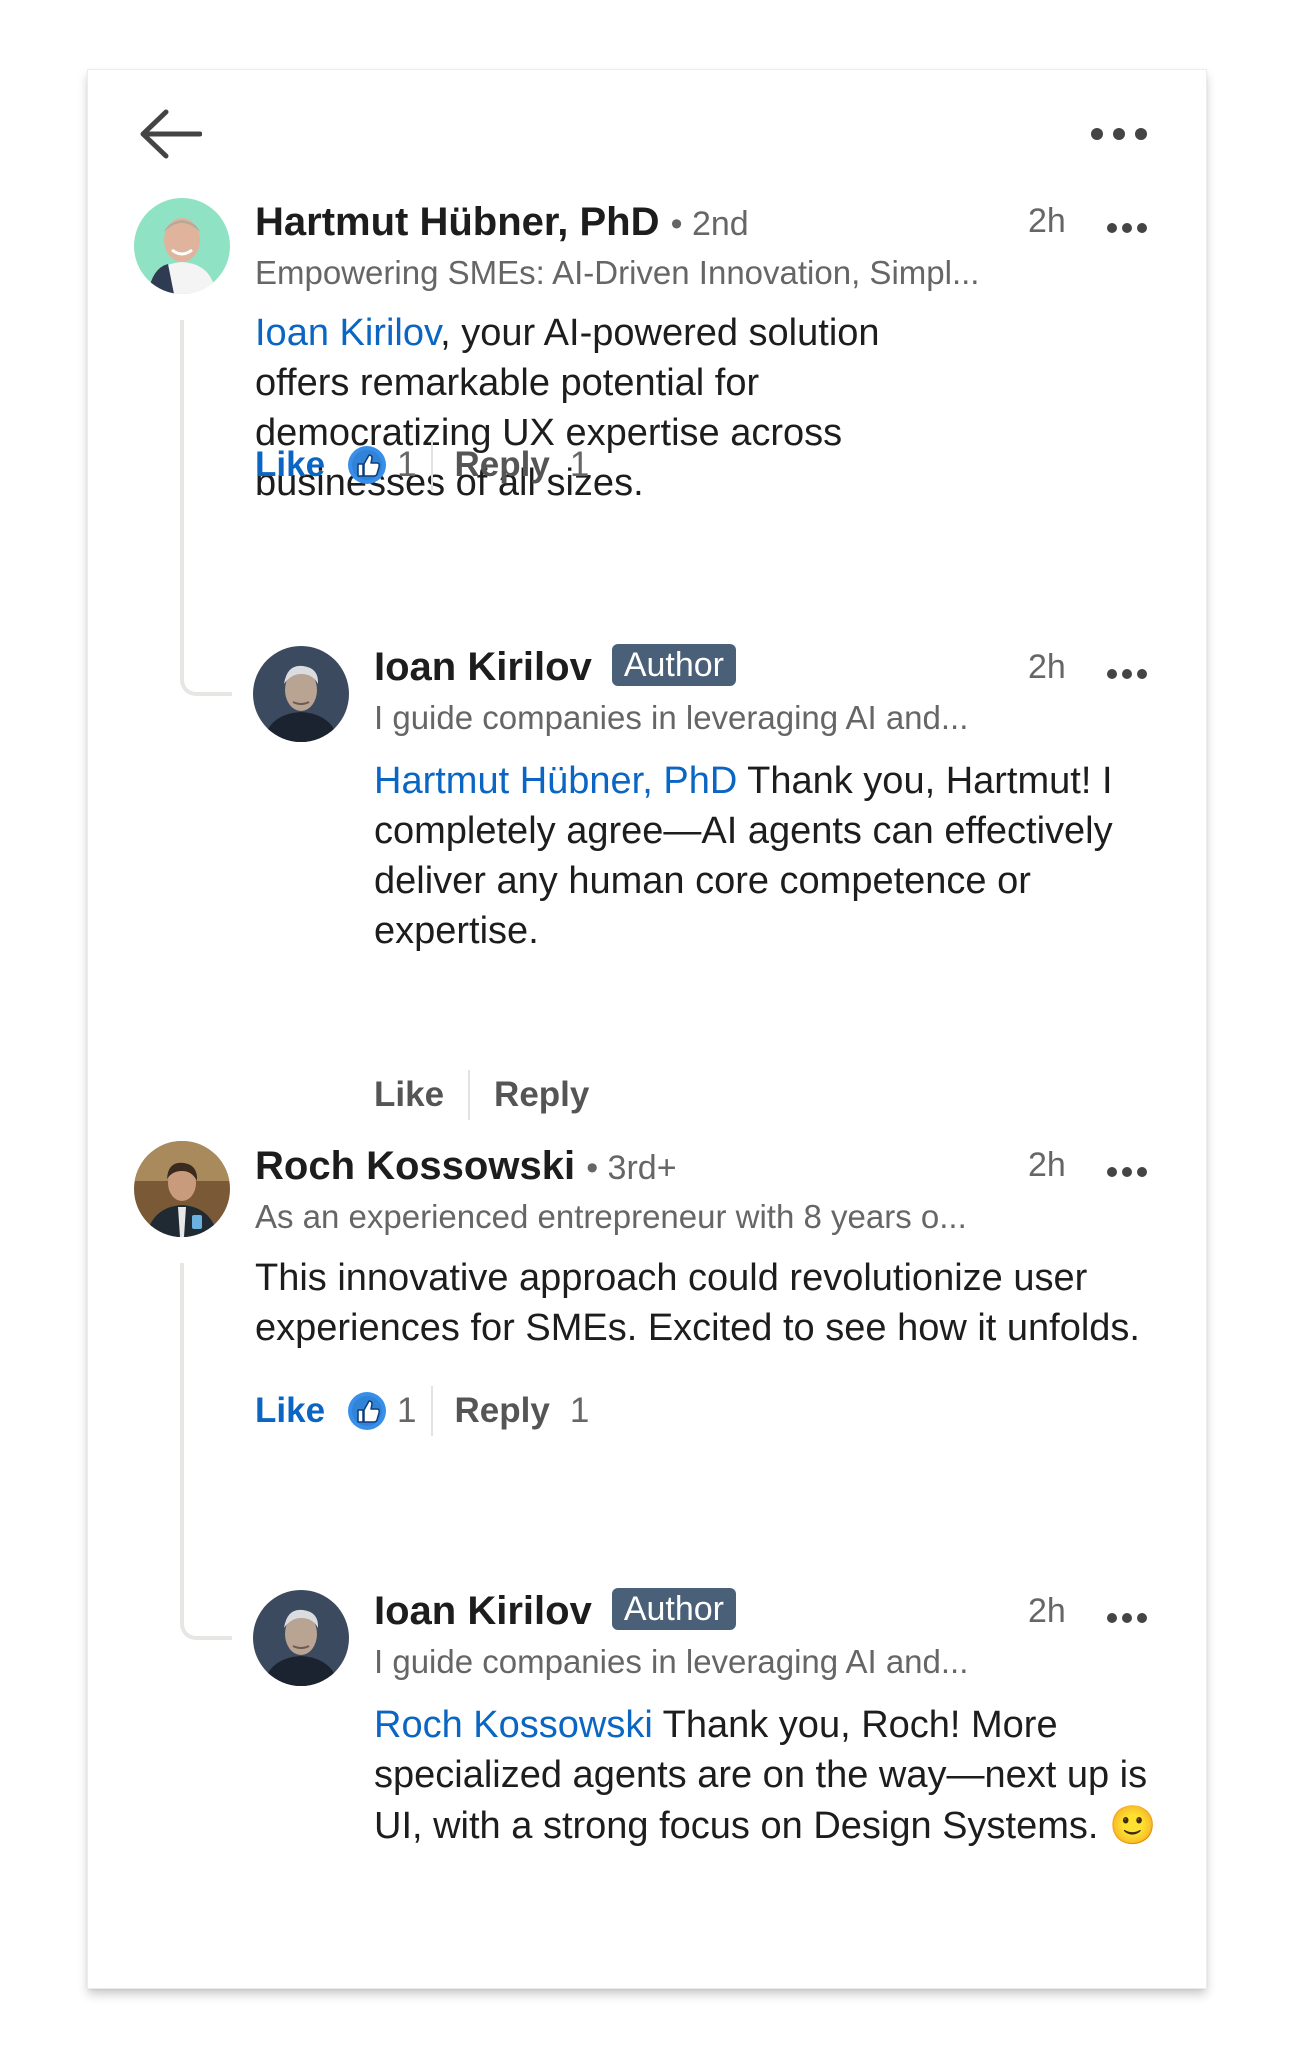 The image size is (1302, 2062). What do you see at coordinates (347, 333) in the screenshot?
I see `mention-link: Ioan Kirilov` at bounding box center [347, 333].